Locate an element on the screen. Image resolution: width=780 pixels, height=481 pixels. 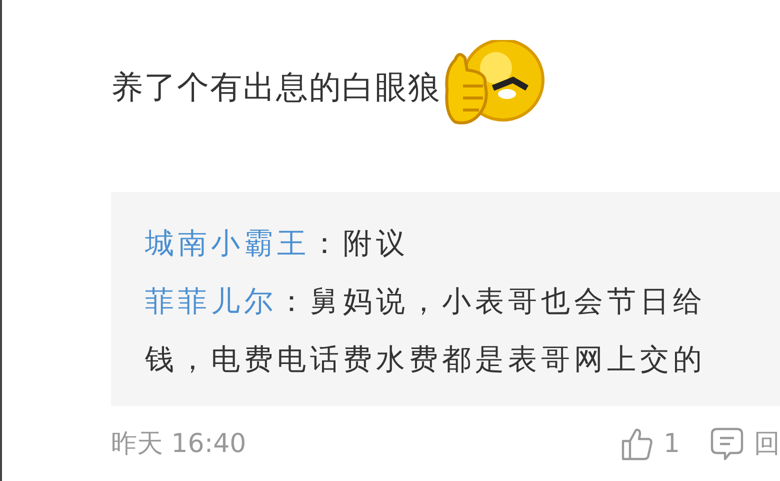
comment-icon is located at coordinates (727, 443).